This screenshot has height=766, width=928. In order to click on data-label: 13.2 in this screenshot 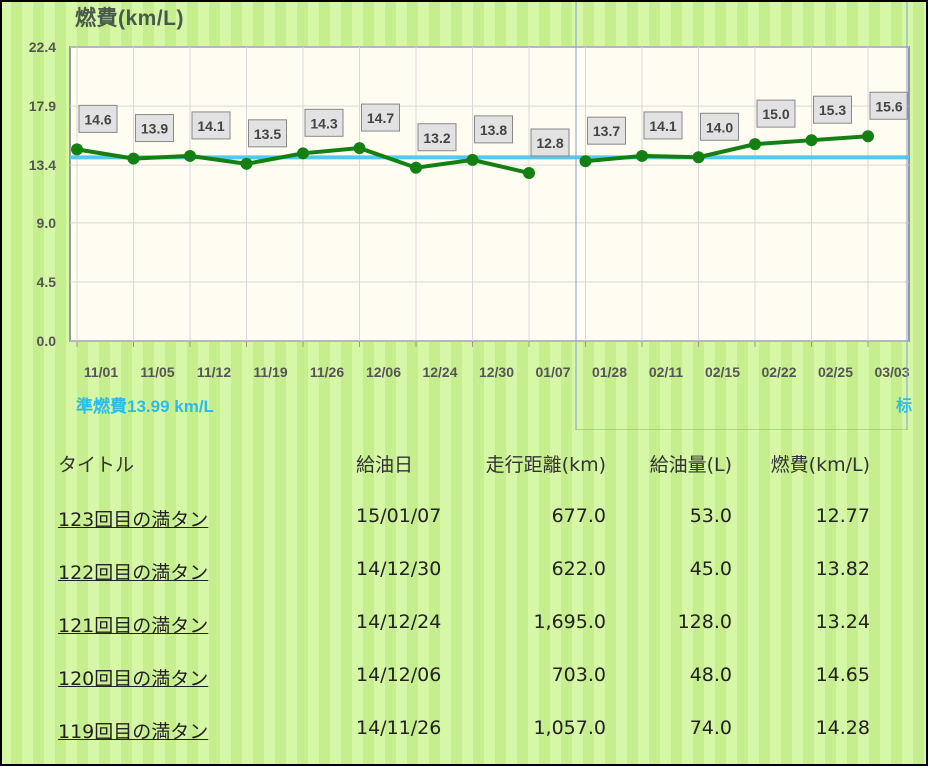, I will do `click(436, 138)`.